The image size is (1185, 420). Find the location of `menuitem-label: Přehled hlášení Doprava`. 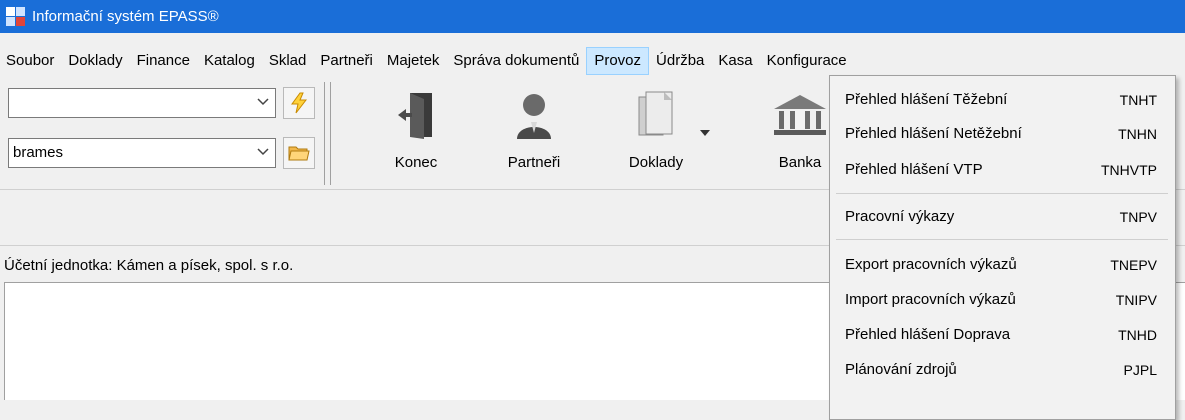

menuitem-label: Přehled hlášení Doprava is located at coordinates (928, 334).